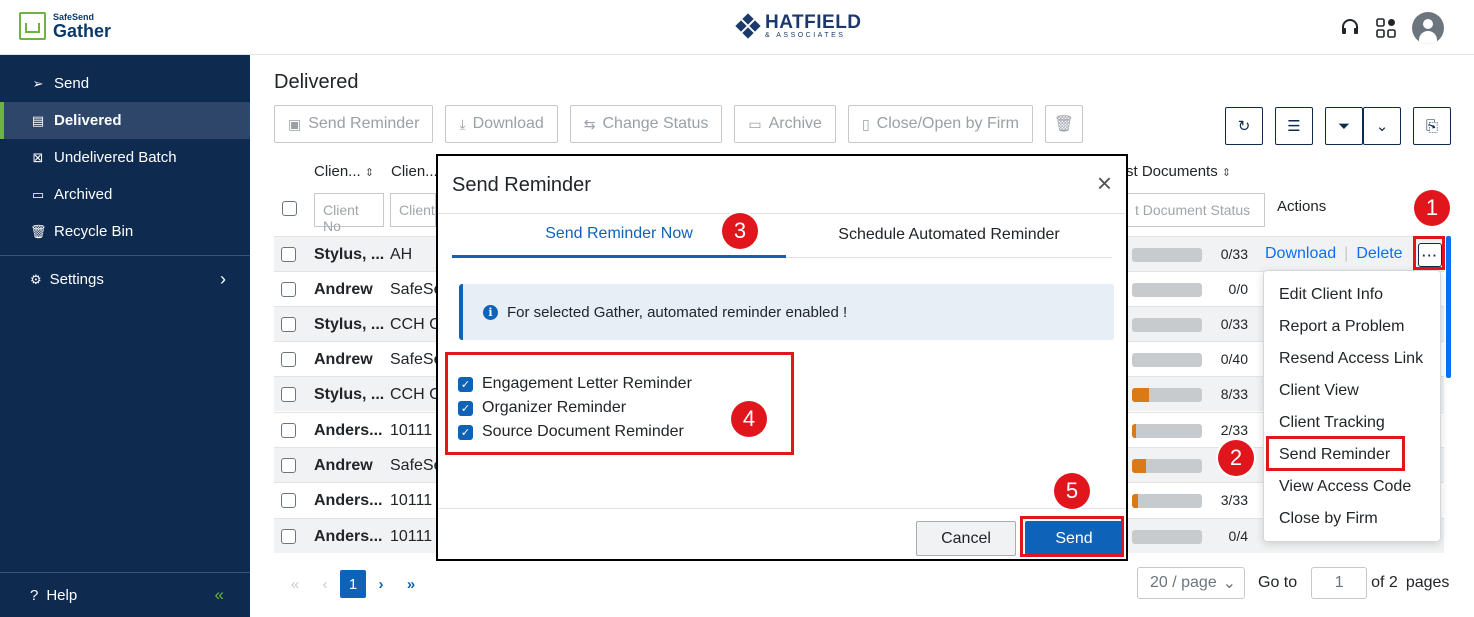 The height and width of the screenshot is (617, 1474). Describe the element at coordinates (125, 194) in the screenshot. I see `sidebar-item-archived: ▭ Archived` at that location.